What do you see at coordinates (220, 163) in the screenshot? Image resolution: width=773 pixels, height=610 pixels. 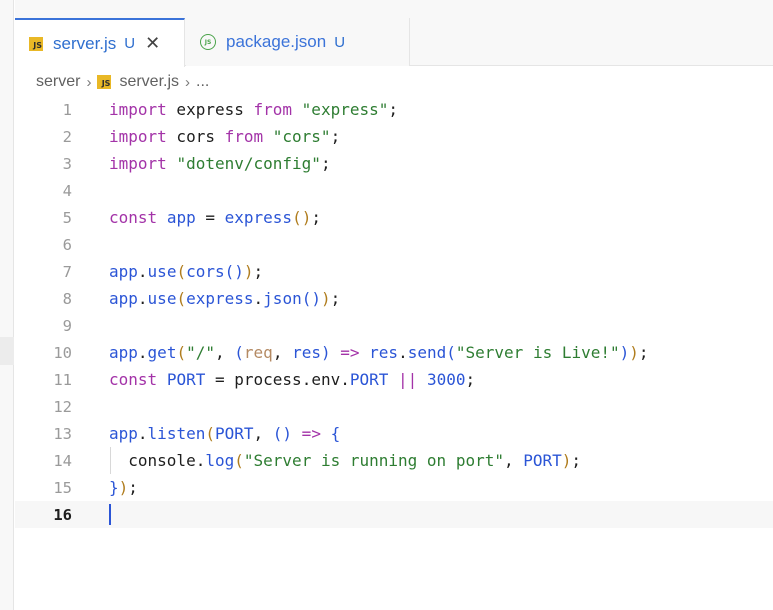 I see `code-text: import "dotenv/config";` at bounding box center [220, 163].